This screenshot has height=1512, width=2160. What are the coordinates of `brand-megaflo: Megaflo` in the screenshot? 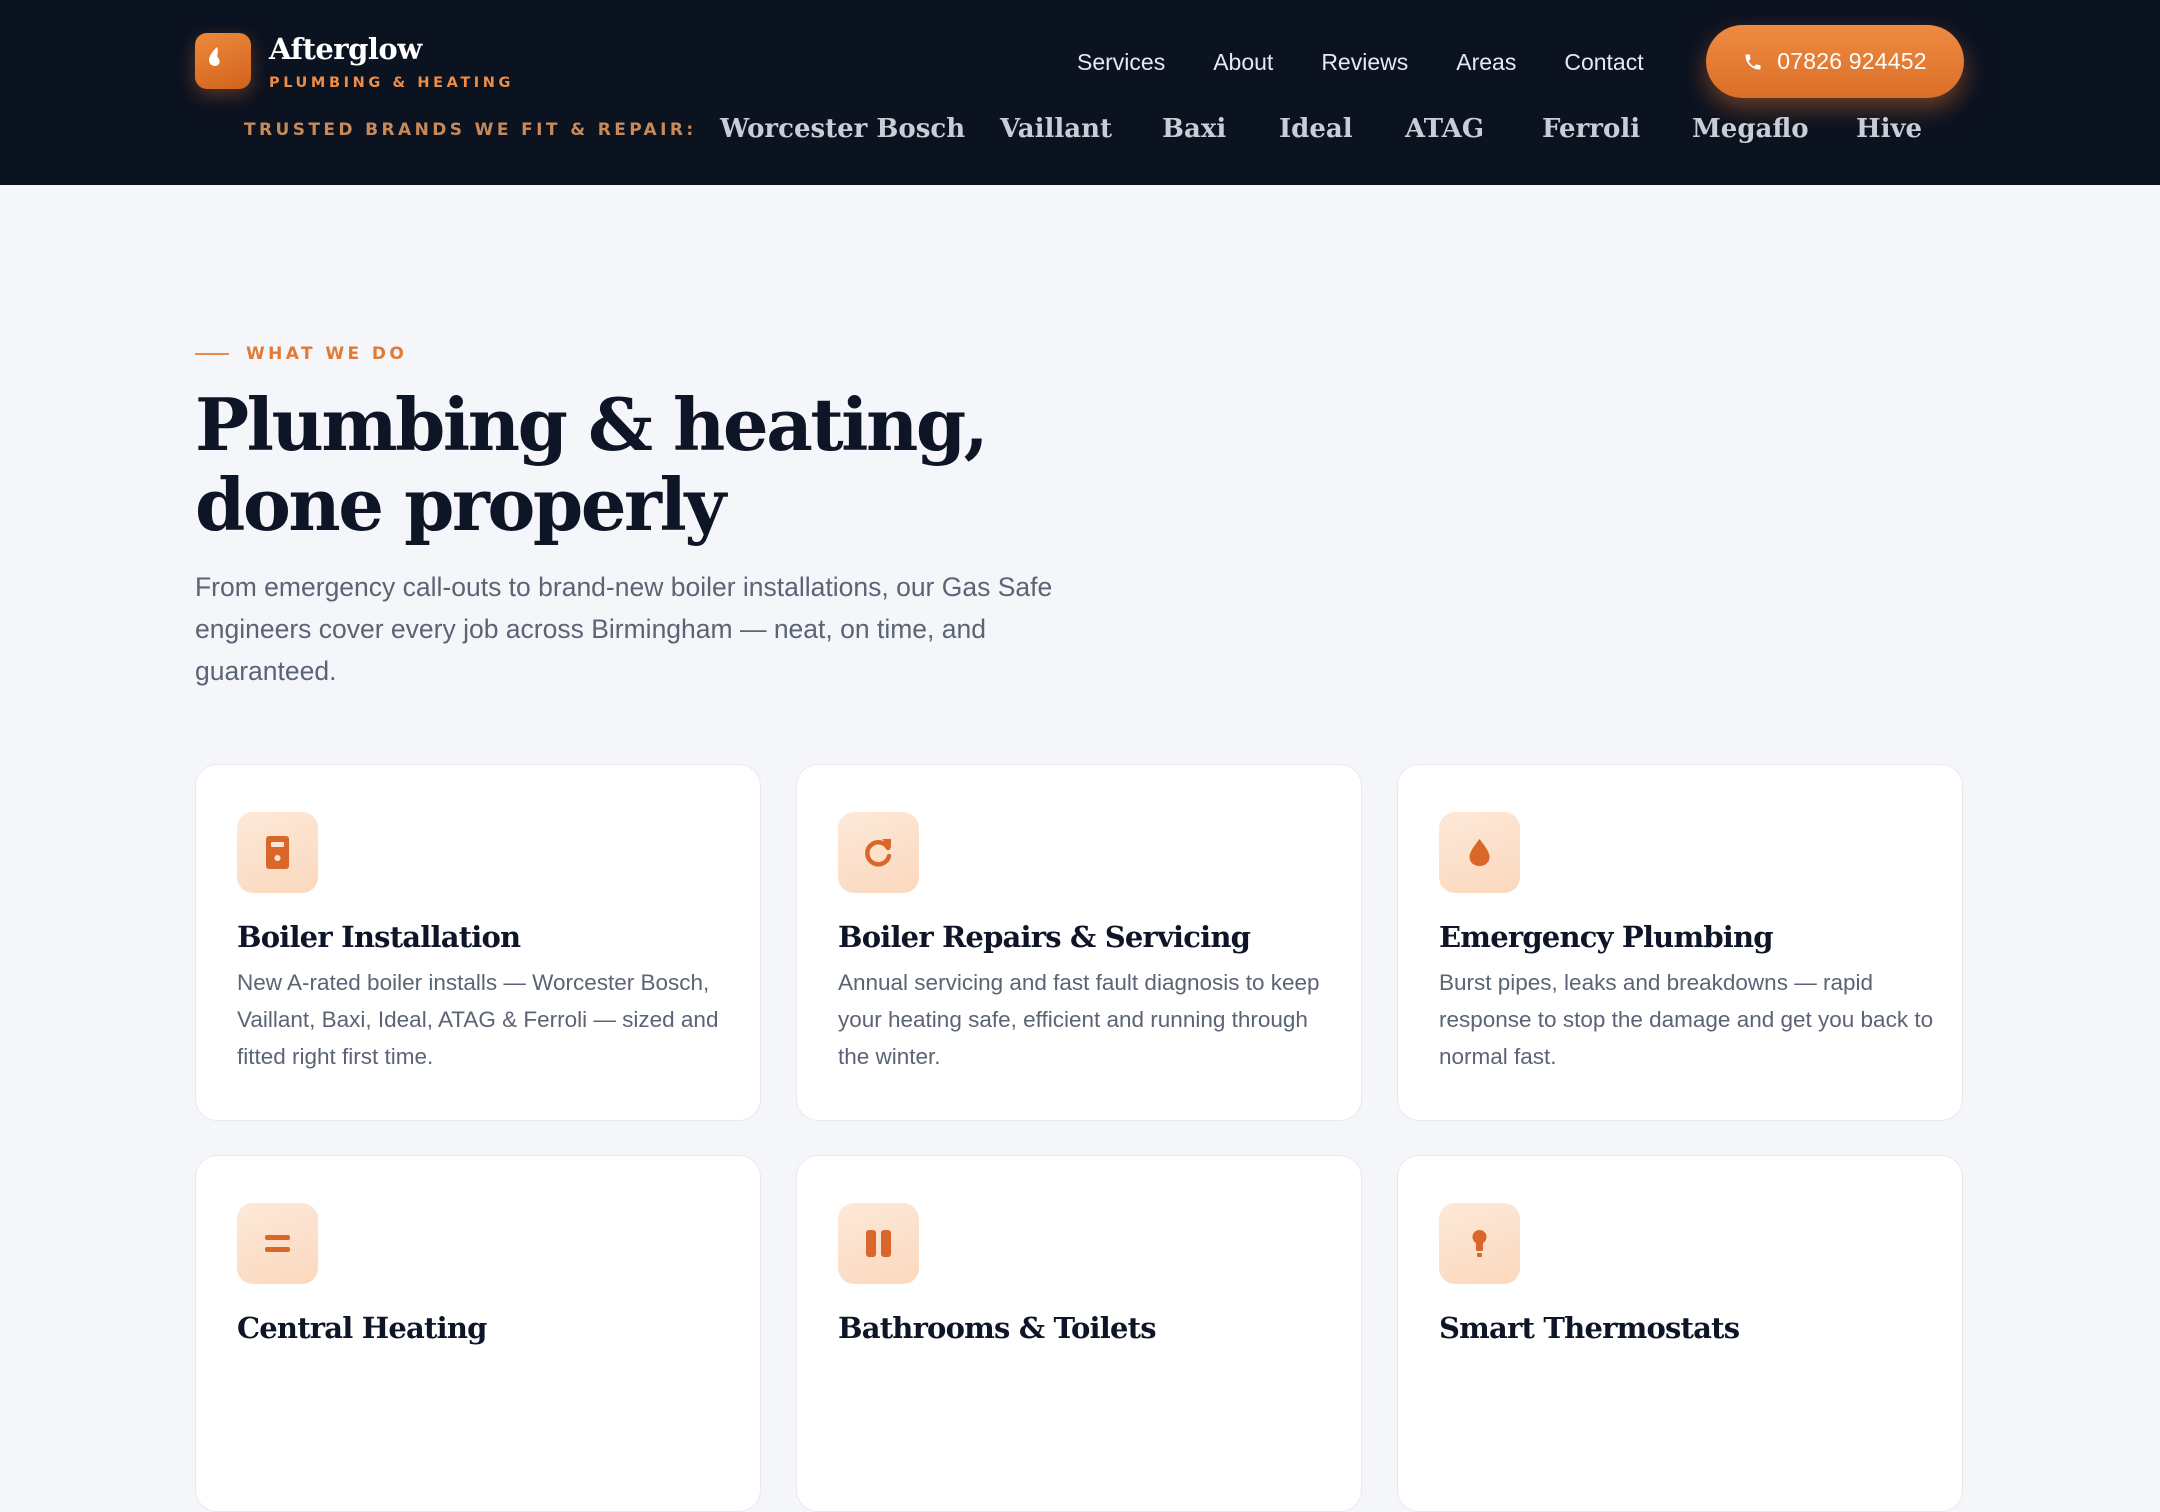 It's located at (1750, 129).